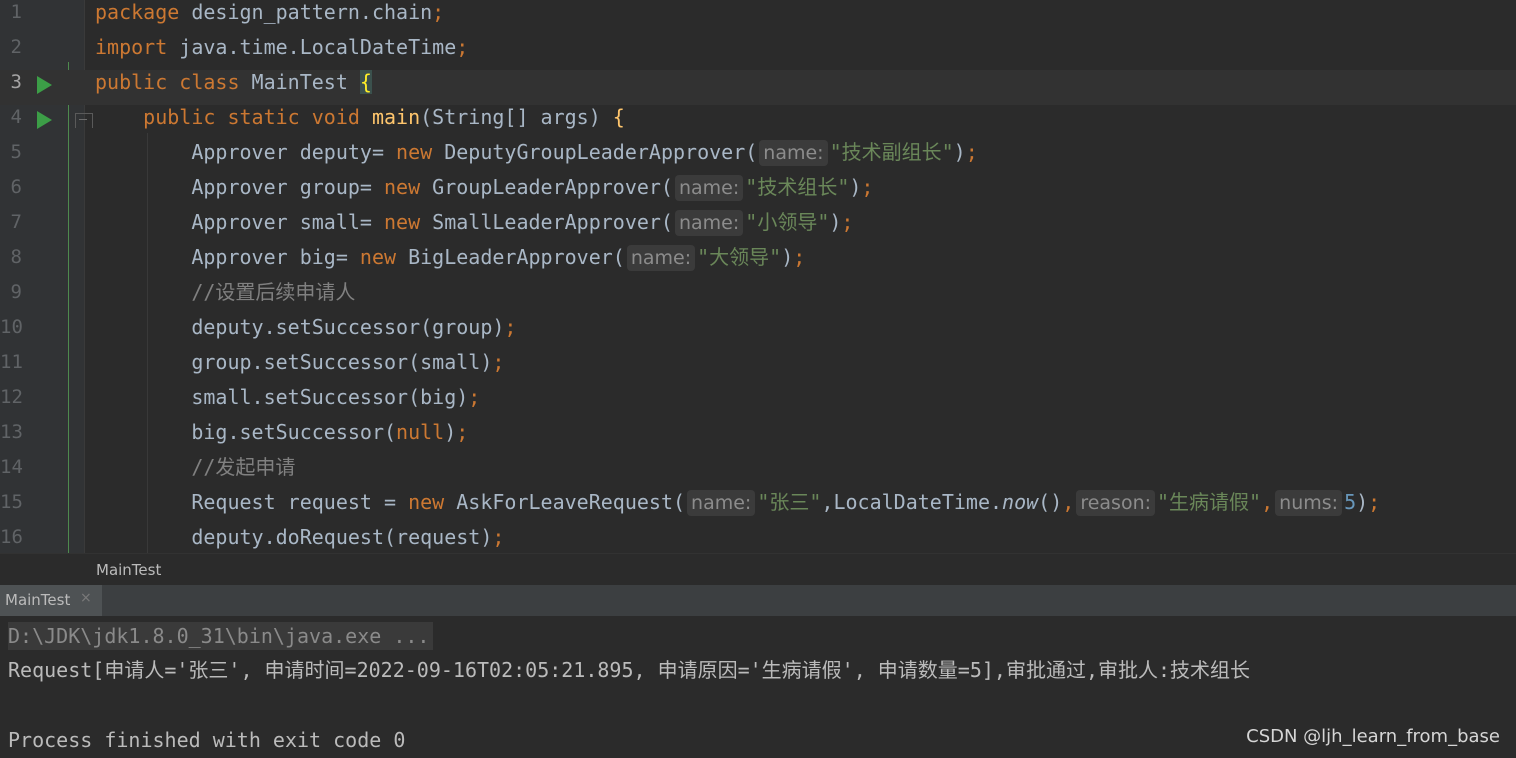 The height and width of the screenshot is (758, 1516). Describe the element at coordinates (287, 402) in the screenshot. I see `code-text: small.setSuccessor(big);` at that location.